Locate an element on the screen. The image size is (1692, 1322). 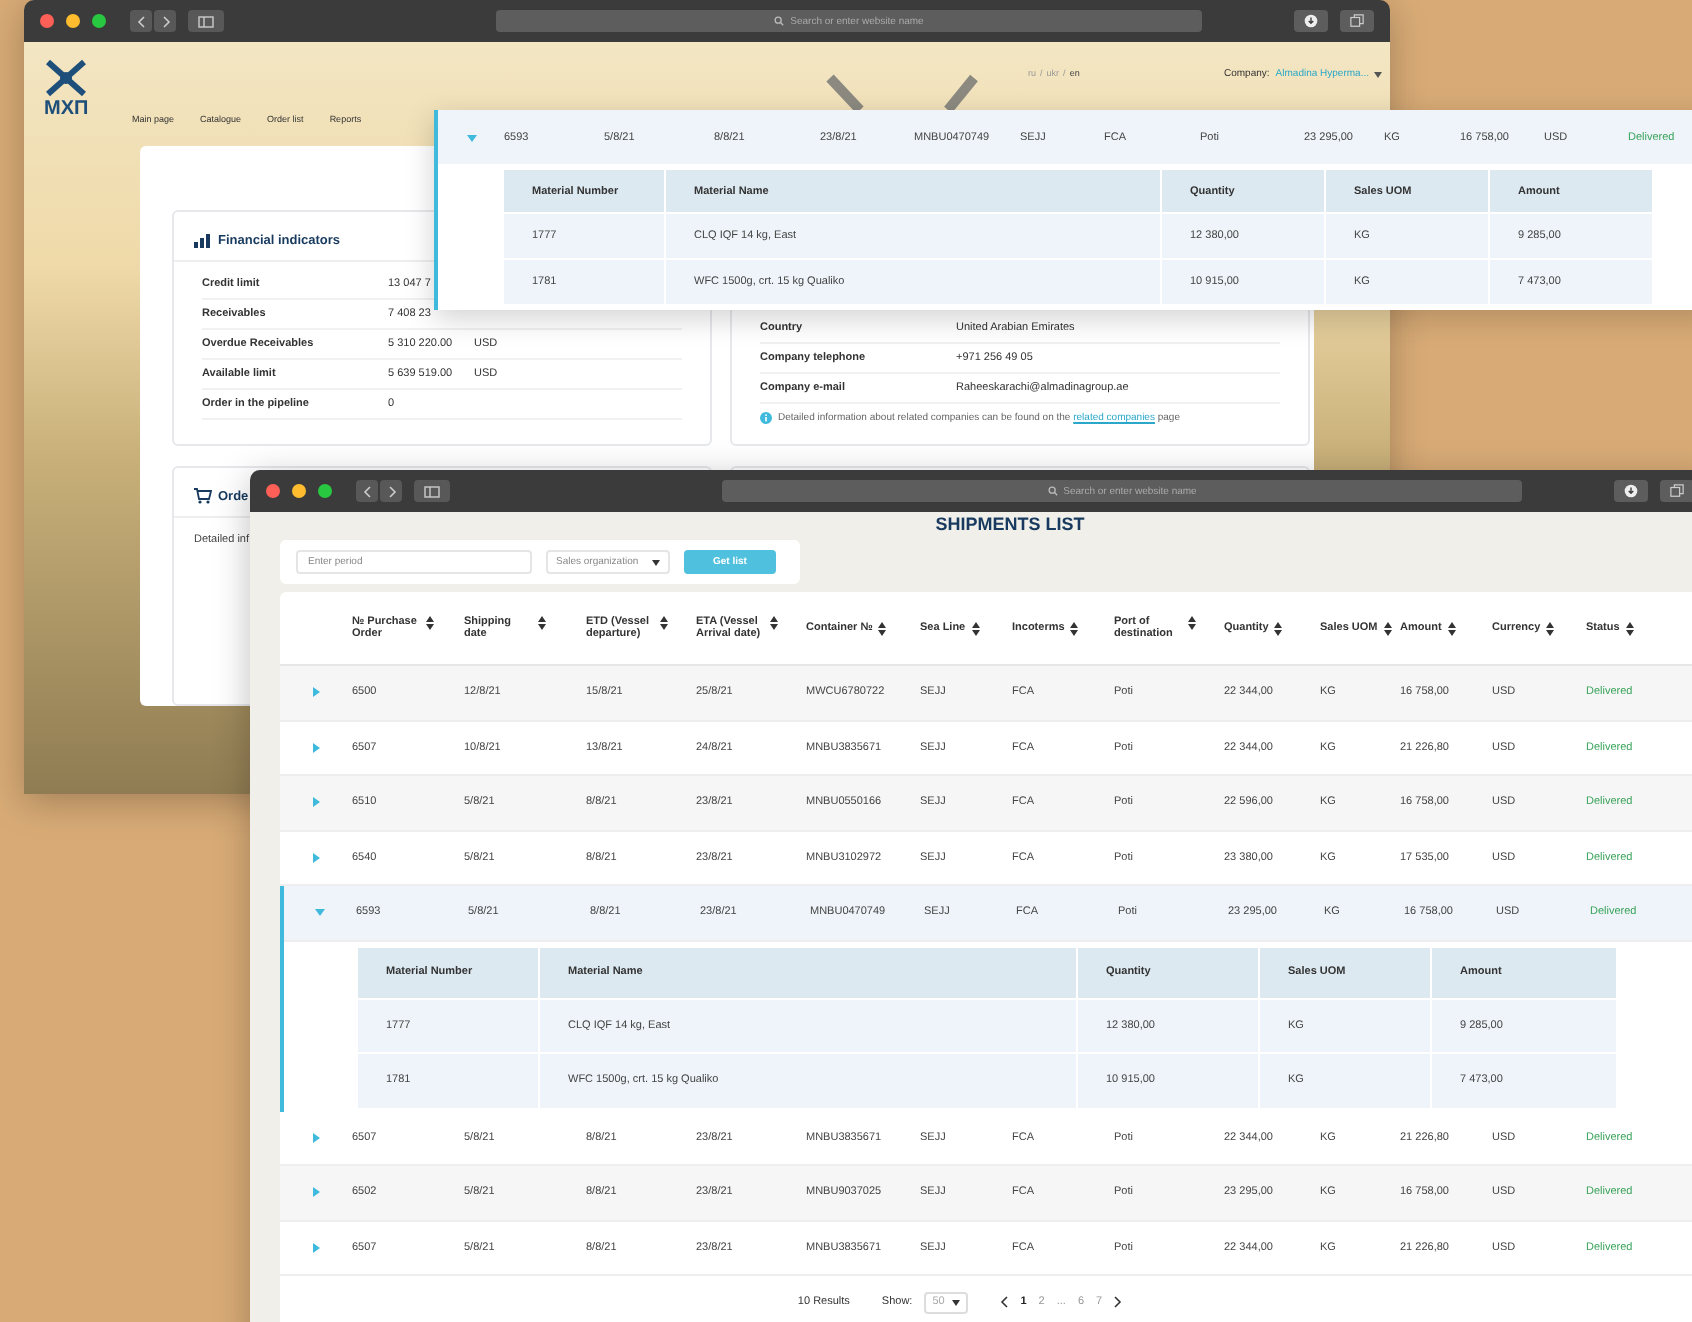
page-title: SHIPMENTS LIST is located at coordinates (1010, 524).